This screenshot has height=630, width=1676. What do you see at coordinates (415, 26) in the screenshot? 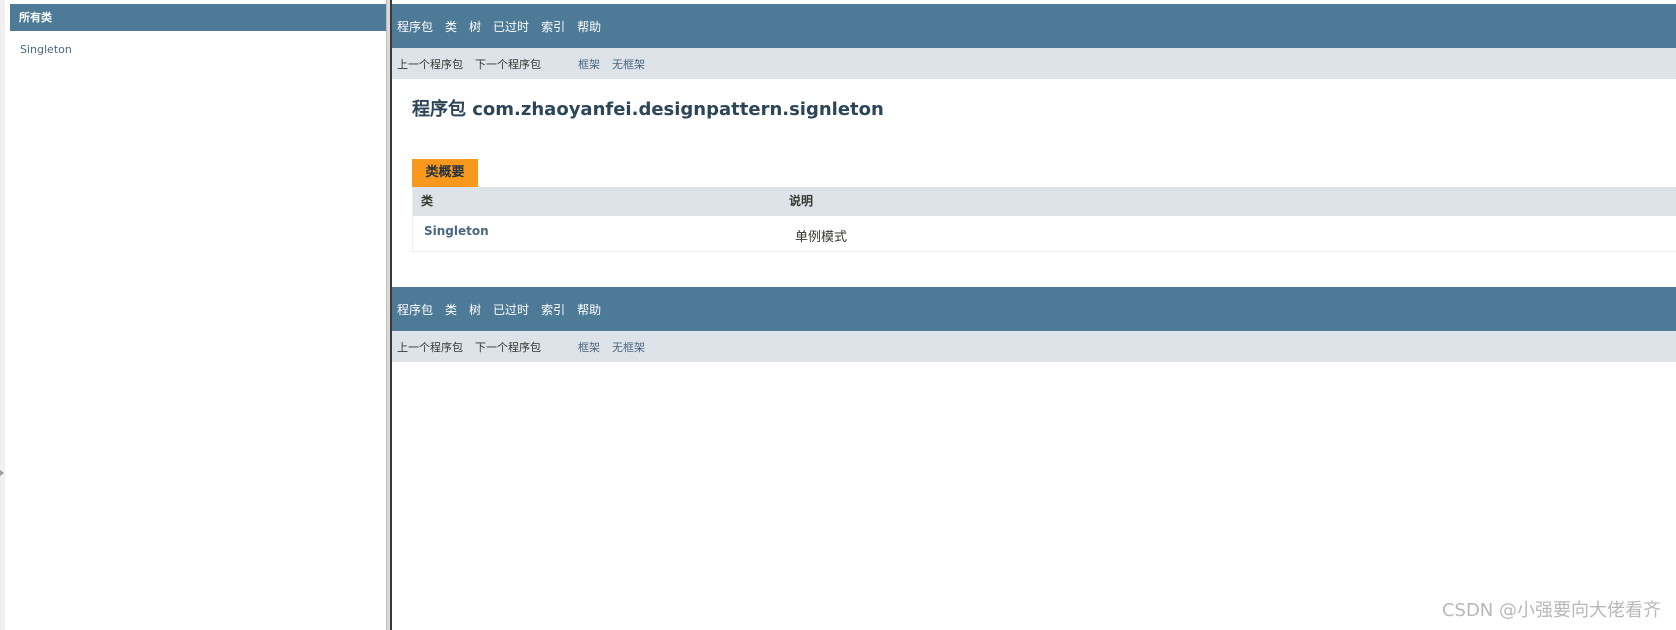
I see `nav-package: 程序包` at bounding box center [415, 26].